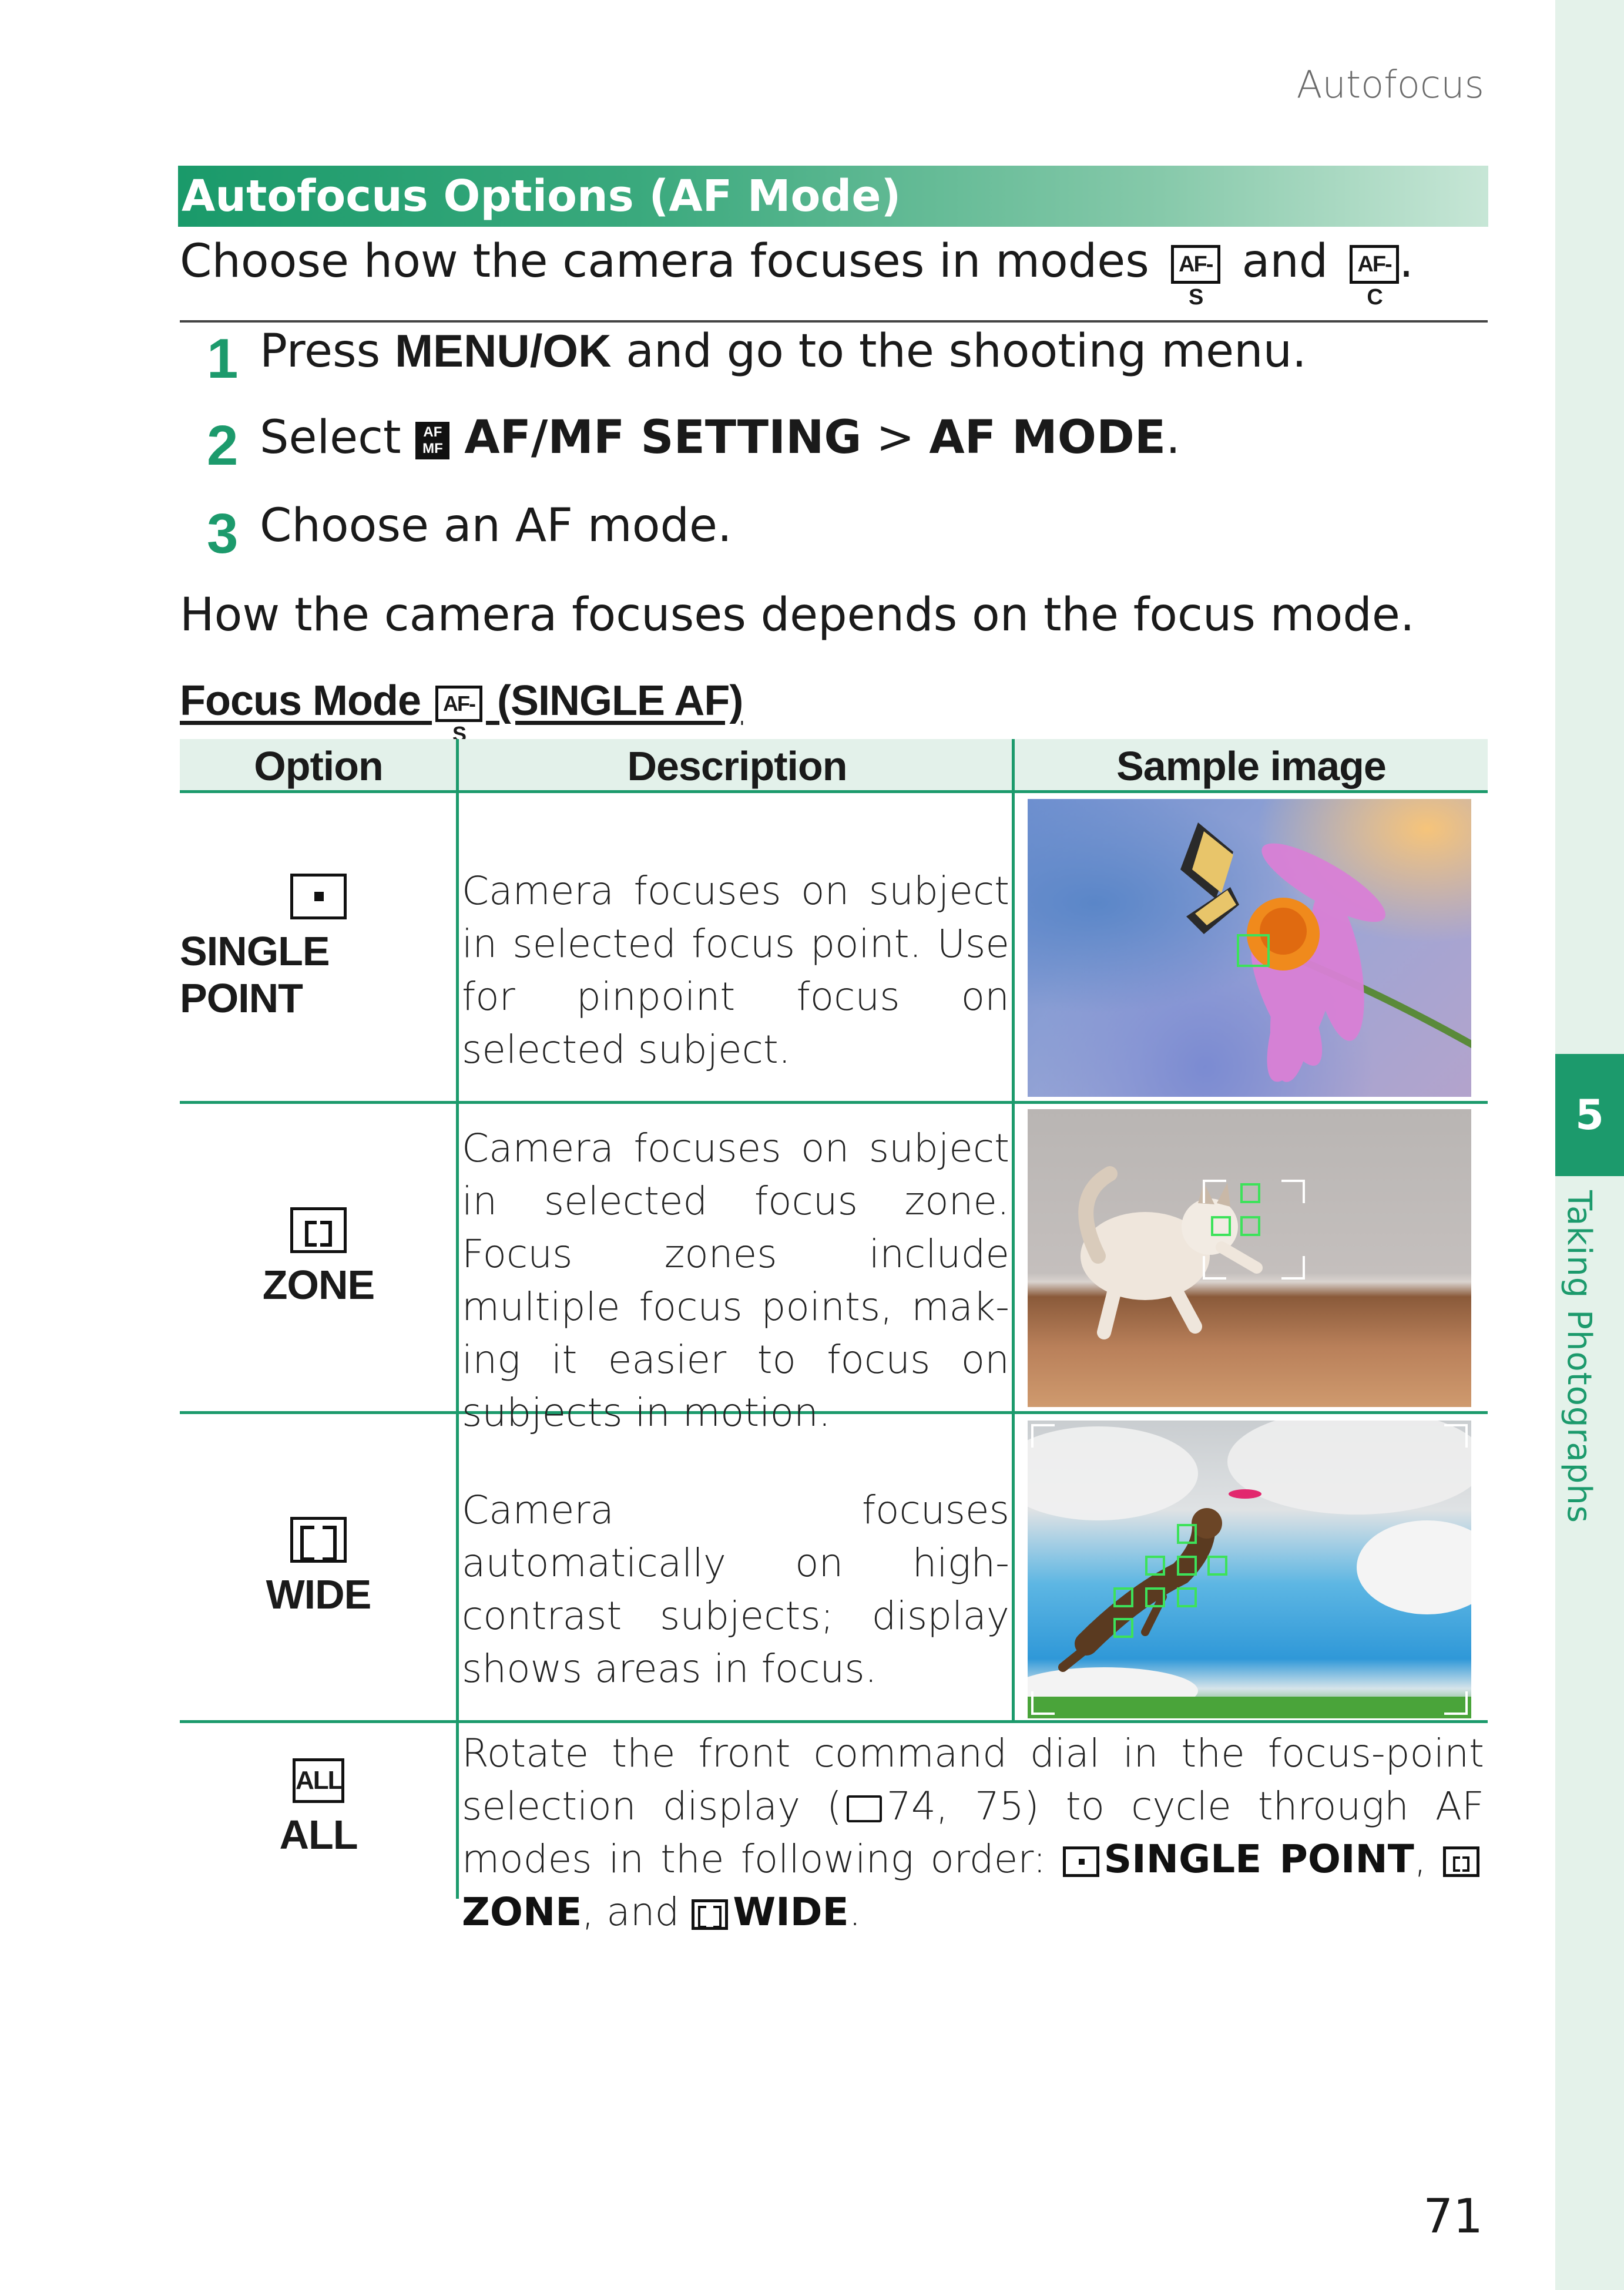 This screenshot has height=2290, width=1624. I want to click on dog-frisbee-illustration, so click(1249, 1569).